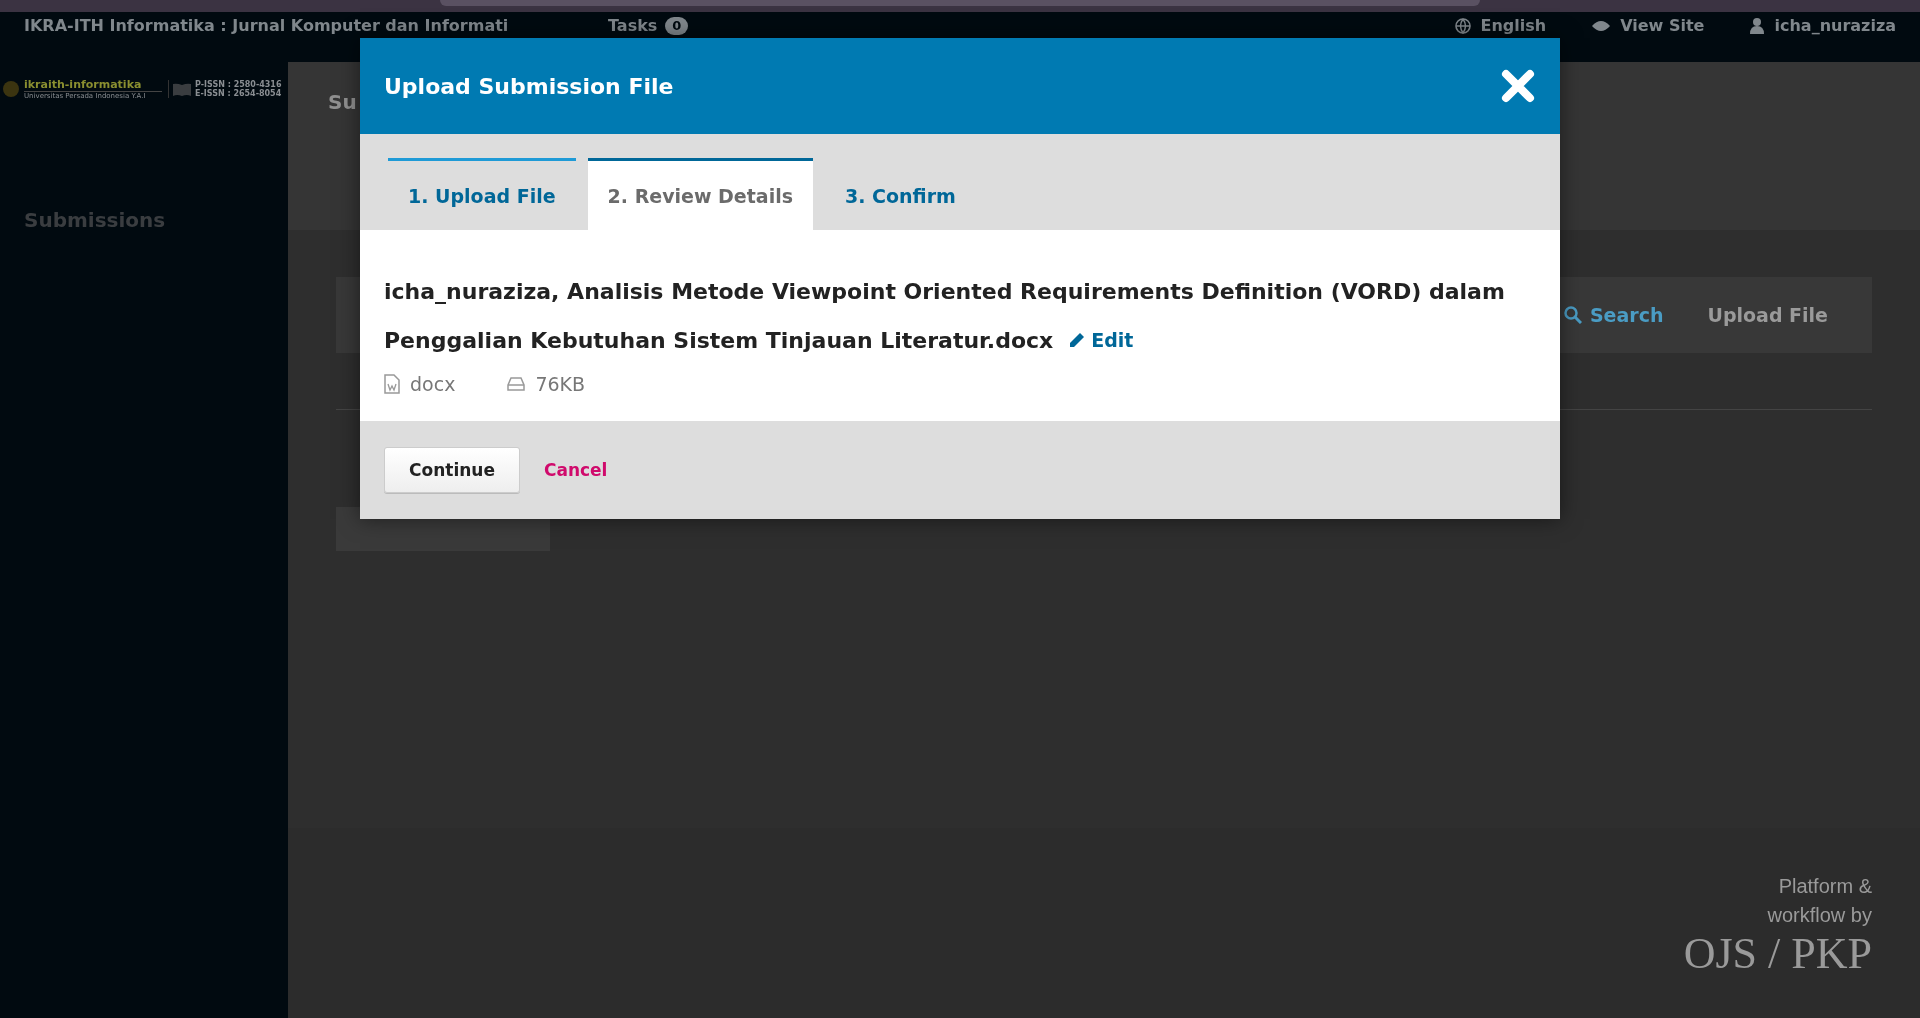 This screenshot has height=1018, width=1920. I want to click on journal-title: IKRA-ITH Informatika : Jurnal Komputer dan Informati, so click(304, 25).